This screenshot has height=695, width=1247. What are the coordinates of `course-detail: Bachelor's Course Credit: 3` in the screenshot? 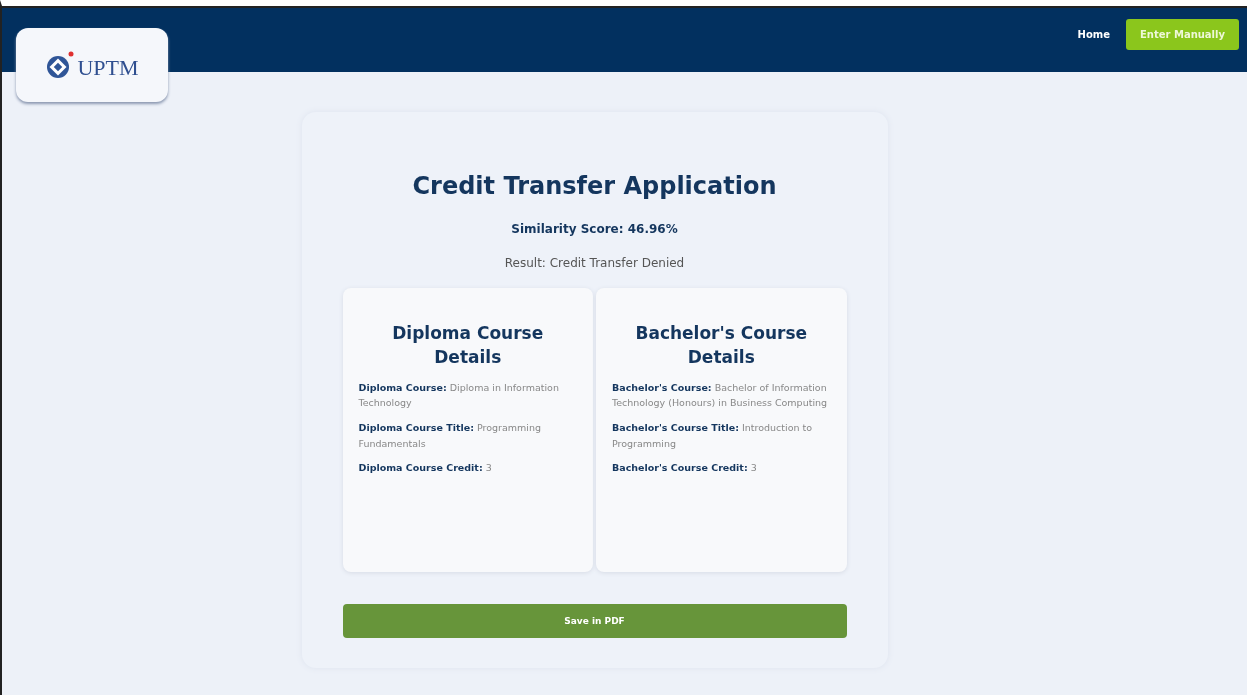 It's located at (685, 468).